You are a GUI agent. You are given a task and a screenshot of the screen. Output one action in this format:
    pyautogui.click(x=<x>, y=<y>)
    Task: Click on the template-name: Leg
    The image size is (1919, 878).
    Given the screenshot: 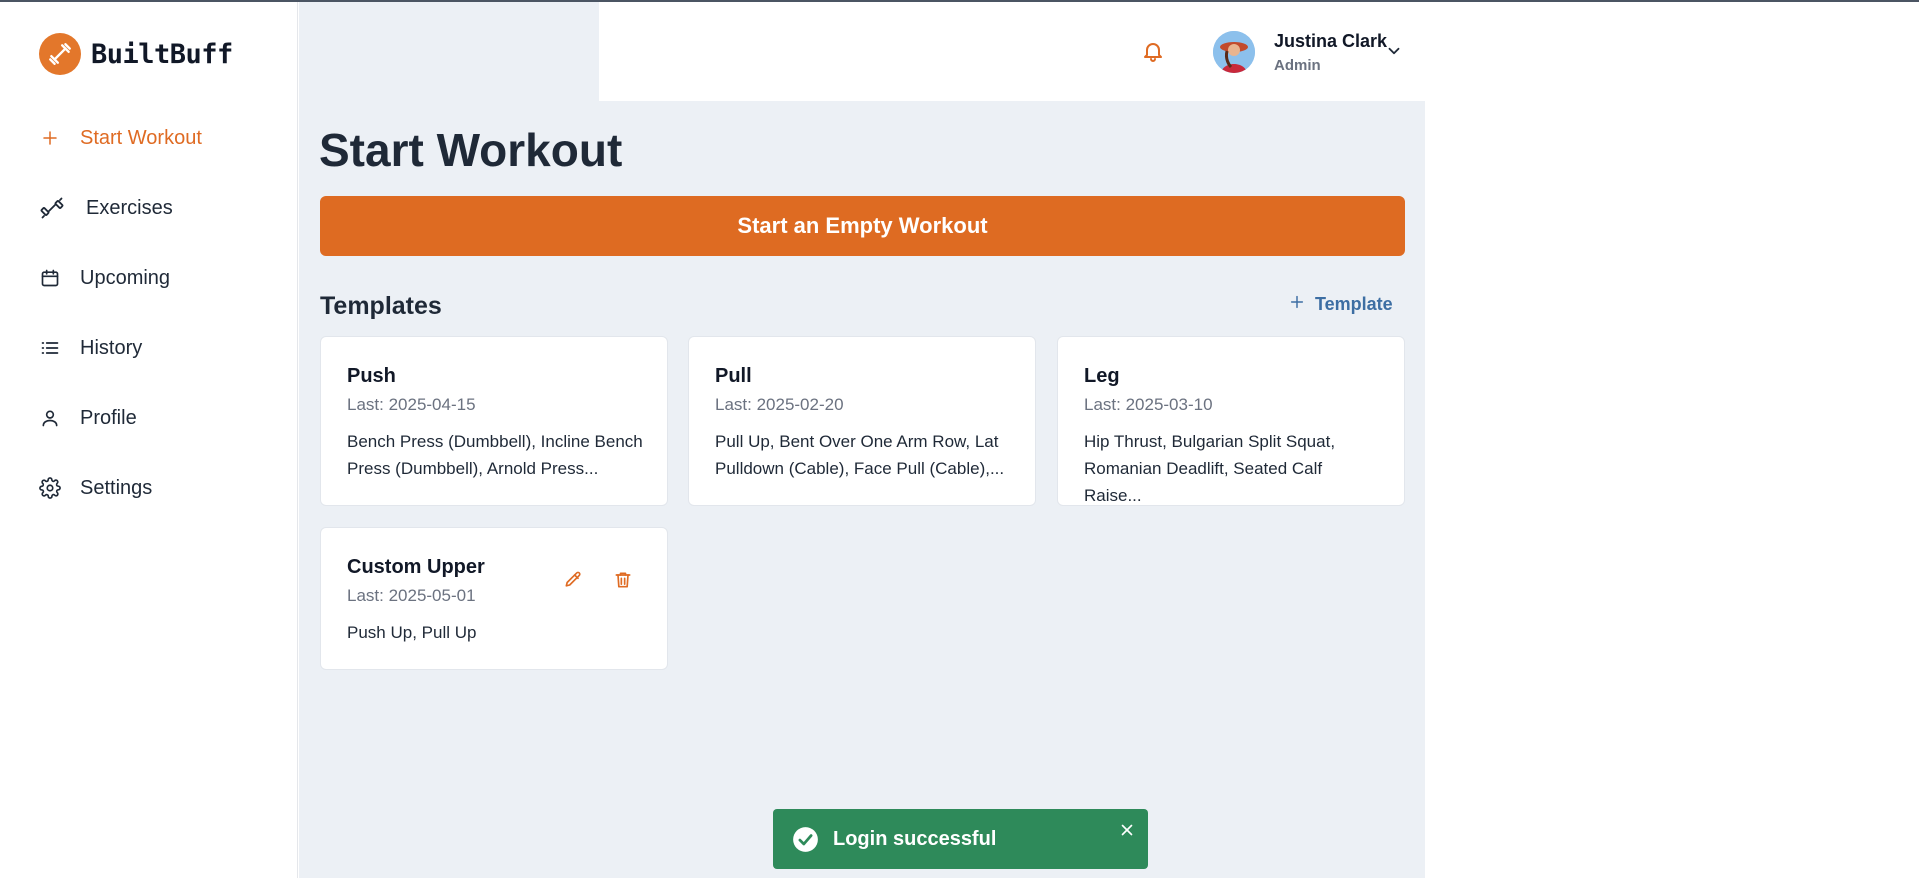 What is the action you would take?
    pyautogui.click(x=1102, y=376)
    